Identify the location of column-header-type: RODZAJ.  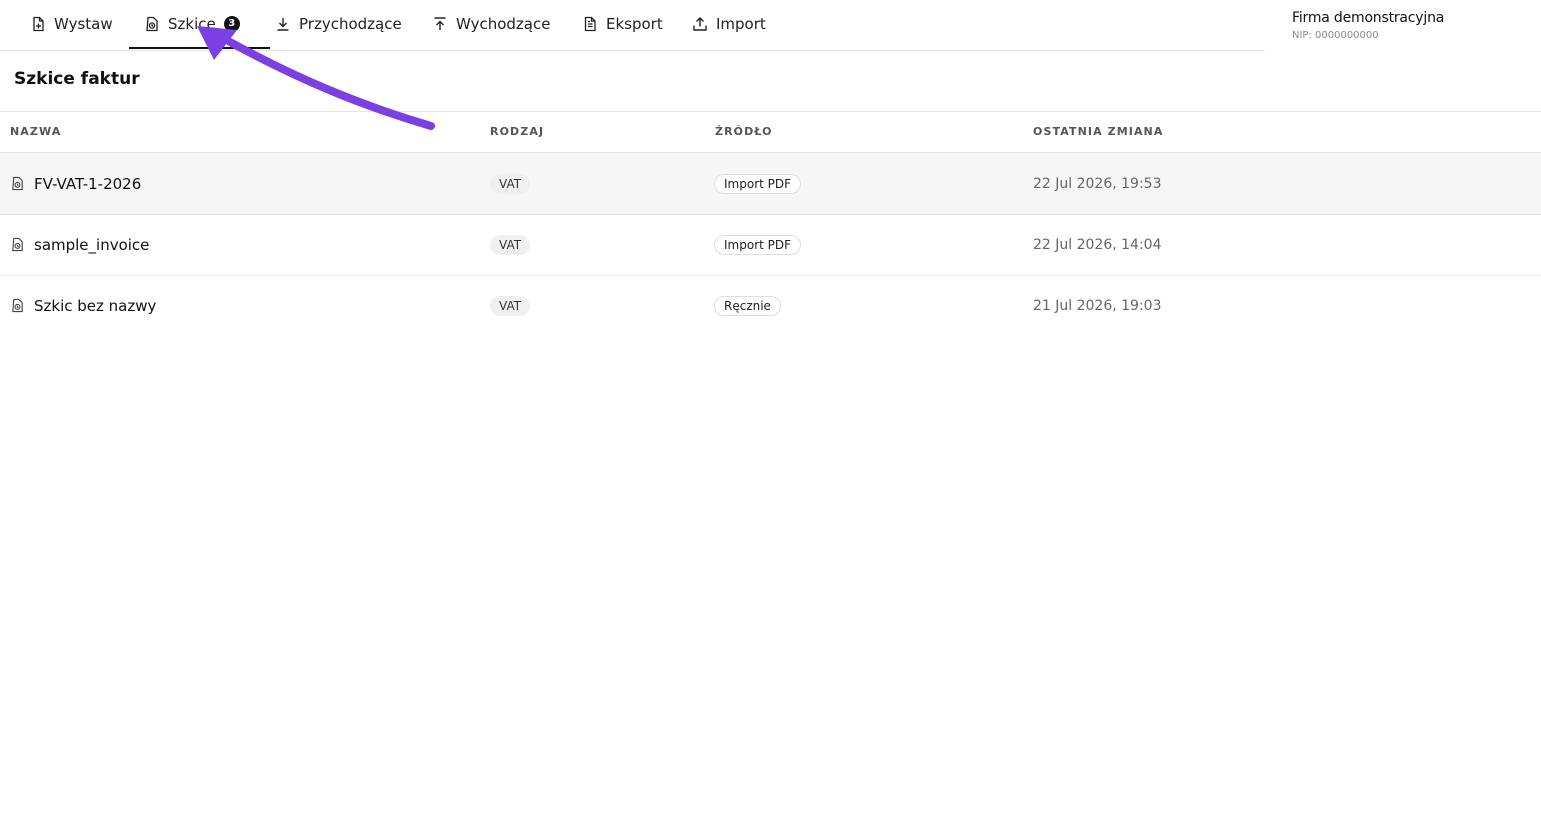
(517, 131).